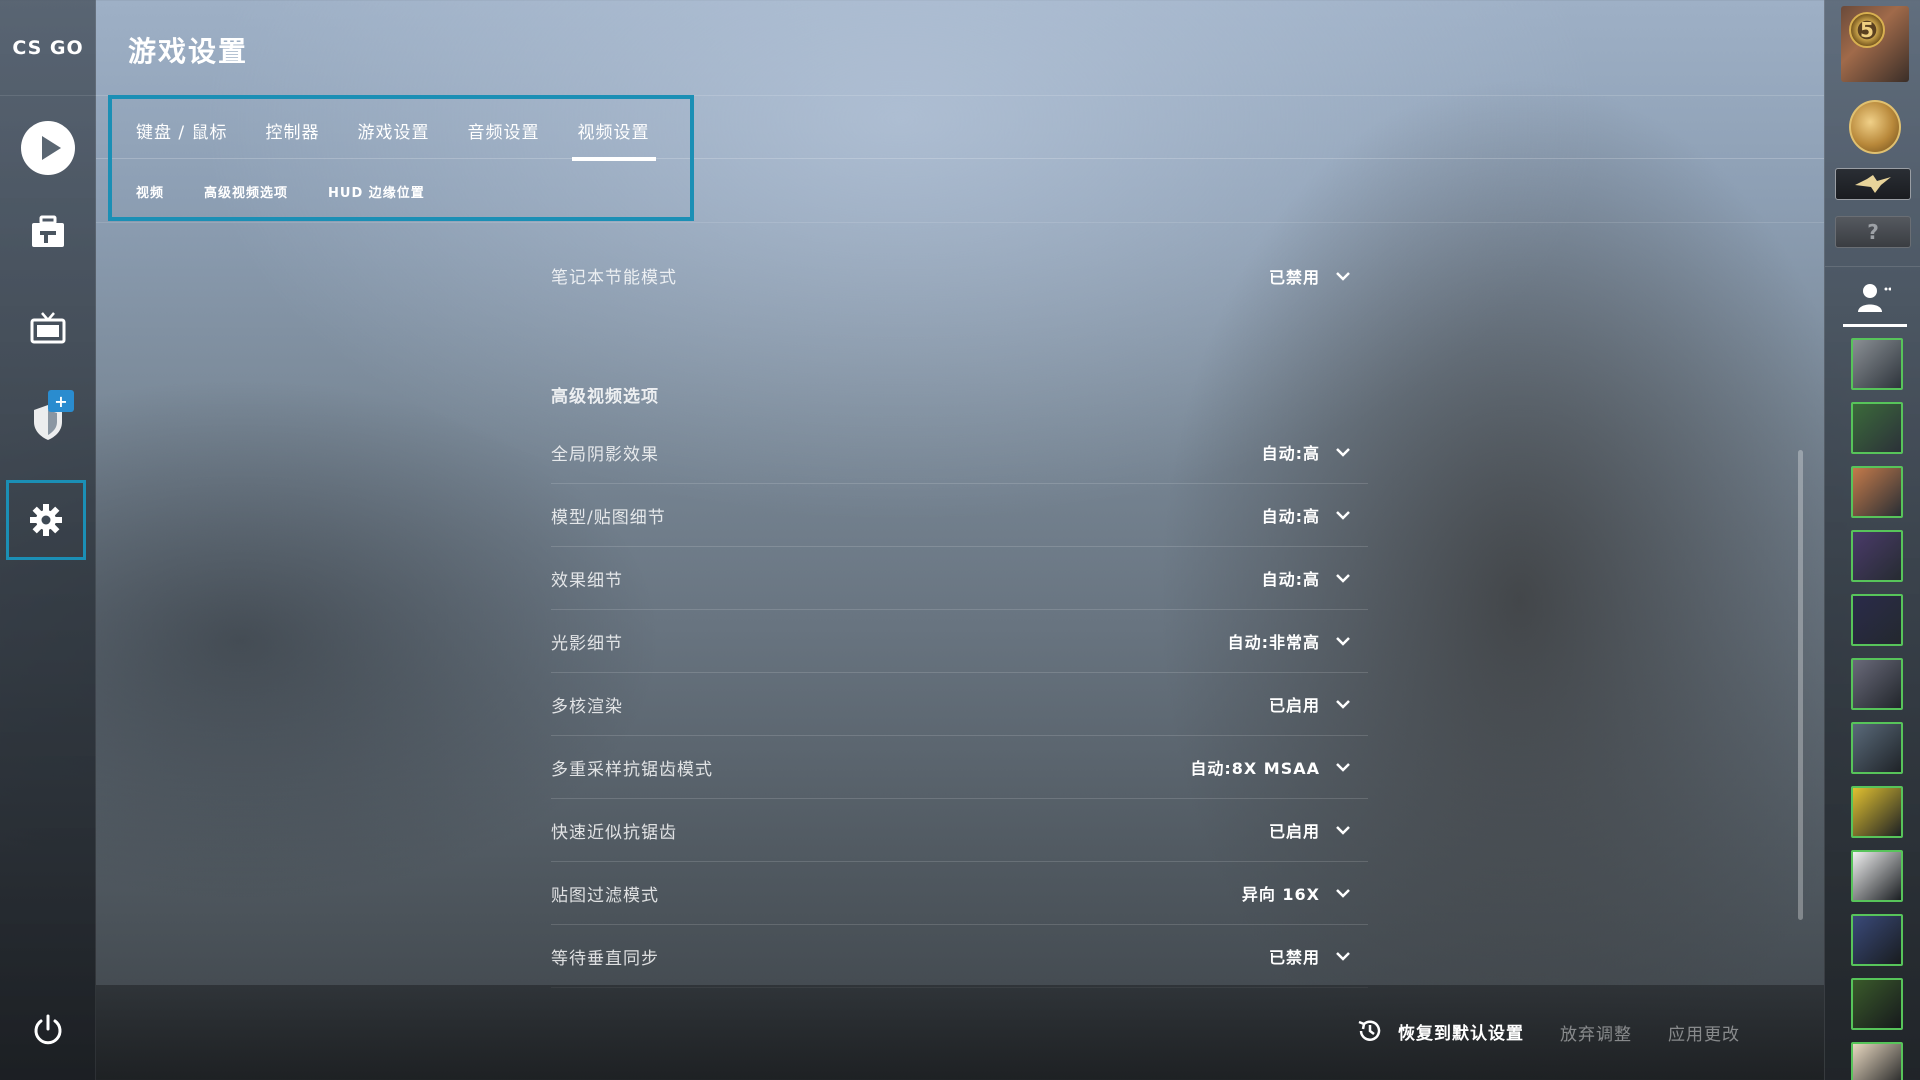 The width and height of the screenshot is (1920, 1080). I want to click on profile-rank-badge: 5, so click(1867, 30).